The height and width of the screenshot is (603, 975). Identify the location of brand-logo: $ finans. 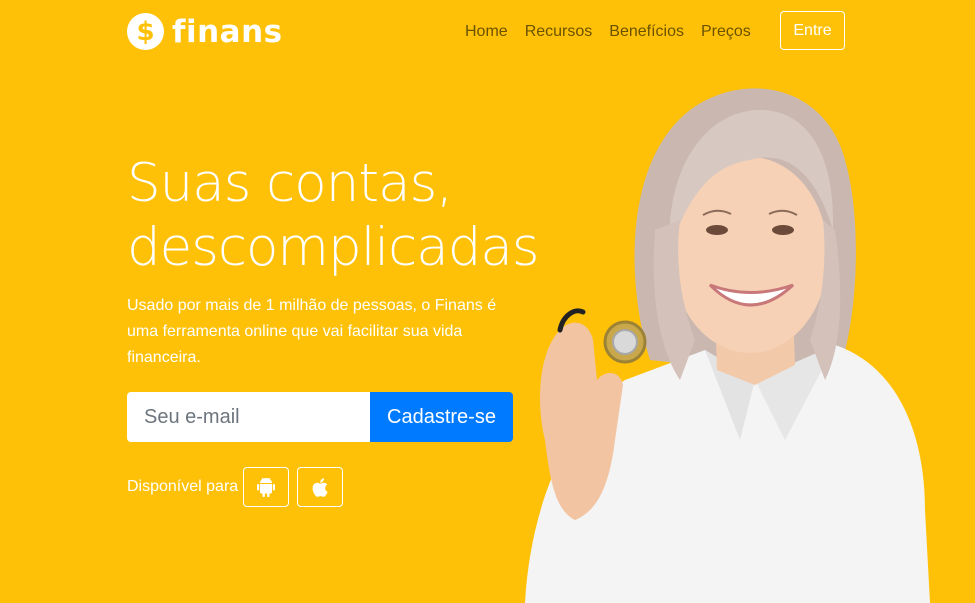
(205, 31).